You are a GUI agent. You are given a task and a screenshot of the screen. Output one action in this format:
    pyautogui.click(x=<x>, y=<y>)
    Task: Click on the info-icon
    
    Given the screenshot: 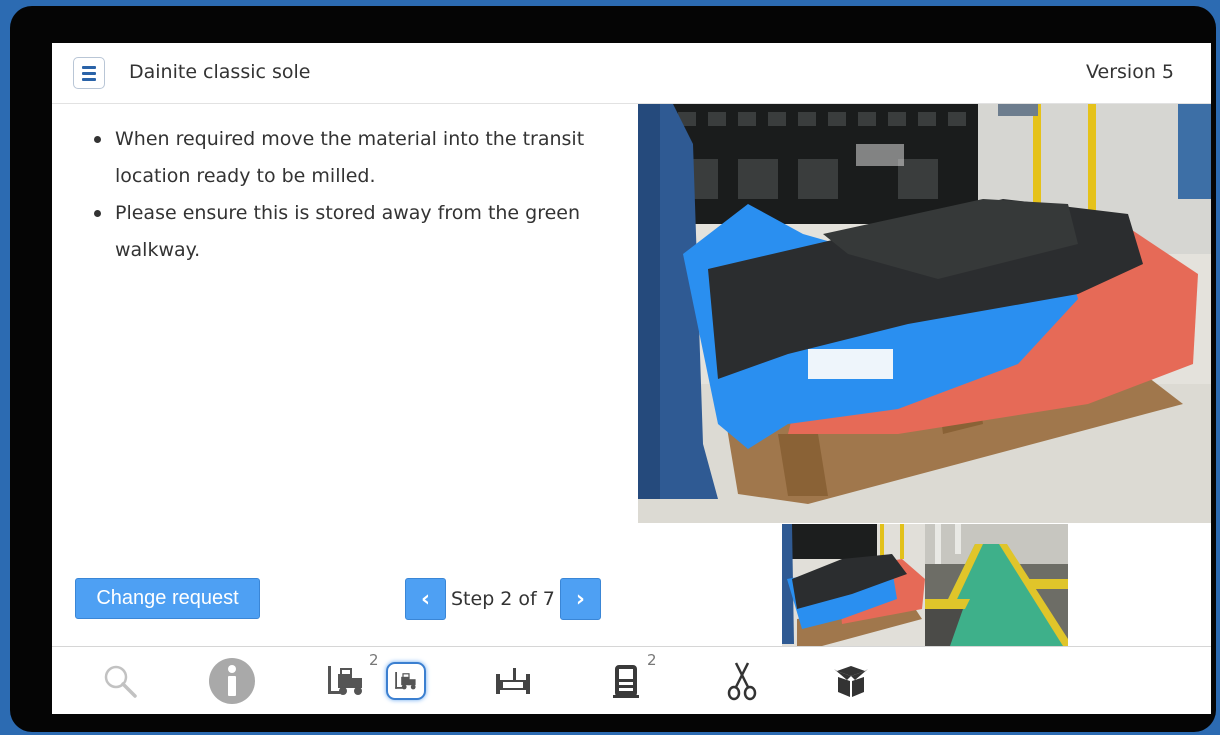 What is the action you would take?
    pyautogui.click(x=232, y=681)
    